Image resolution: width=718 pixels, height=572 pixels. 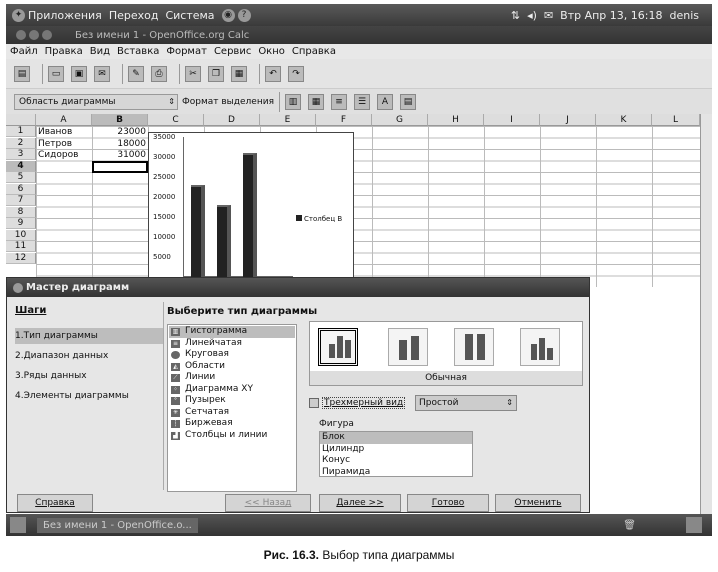 What do you see at coordinates (228, 102) in the screenshot?
I see `format-selection-button: Формат выделения` at bounding box center [228, 102].